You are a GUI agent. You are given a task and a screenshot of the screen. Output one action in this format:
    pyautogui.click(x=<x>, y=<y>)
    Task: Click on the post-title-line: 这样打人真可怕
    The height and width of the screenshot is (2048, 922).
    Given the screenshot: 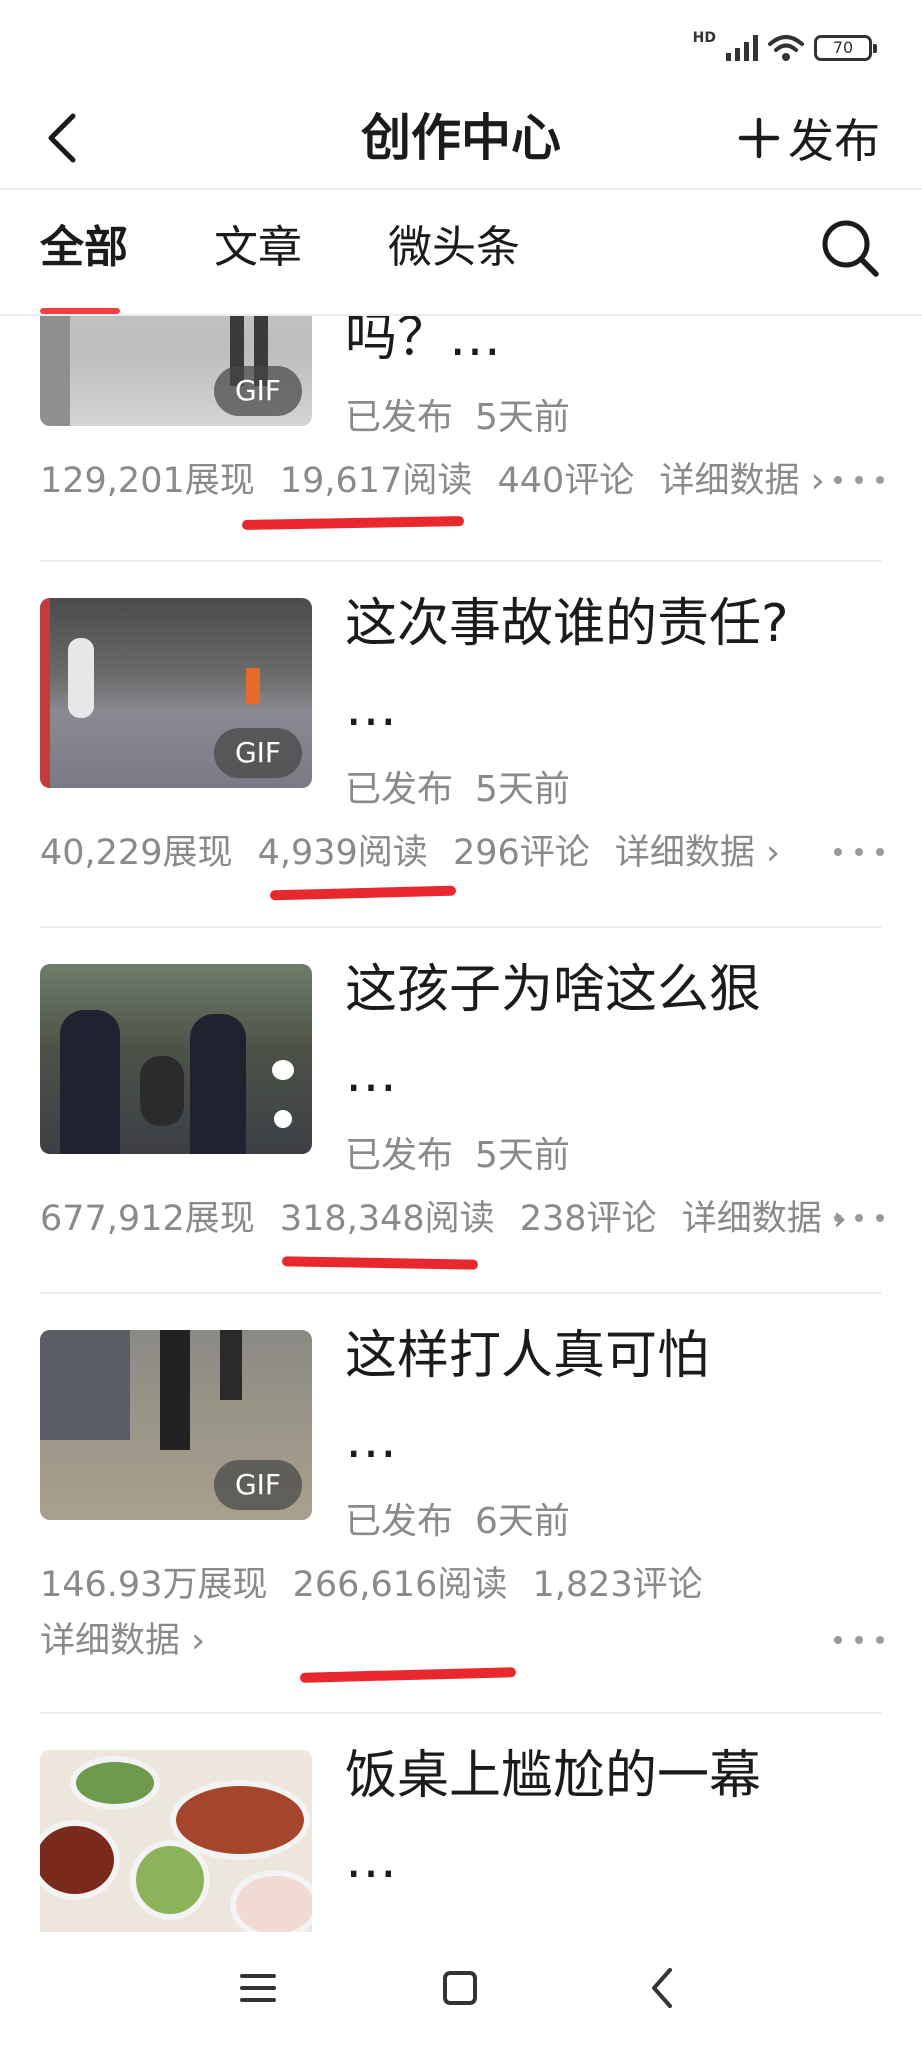 What is the action you would take?
    pyautogui.click(x=527, y=1356)
    